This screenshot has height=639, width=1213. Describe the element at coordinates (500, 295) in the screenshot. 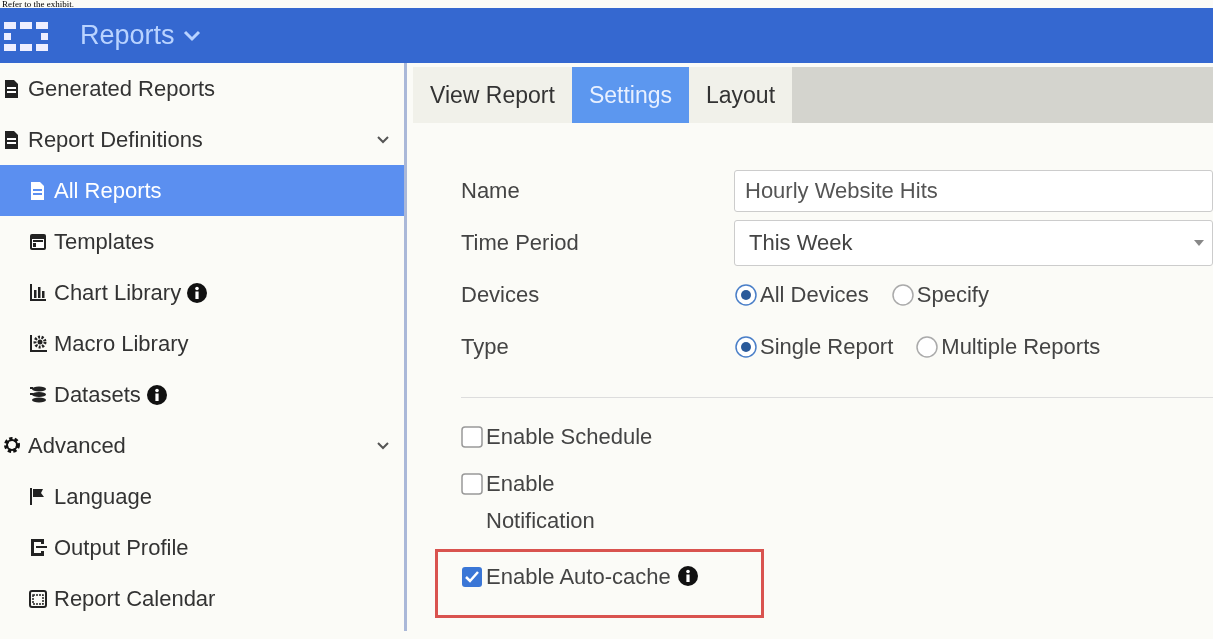

I see `field-label: Devices` at that location.